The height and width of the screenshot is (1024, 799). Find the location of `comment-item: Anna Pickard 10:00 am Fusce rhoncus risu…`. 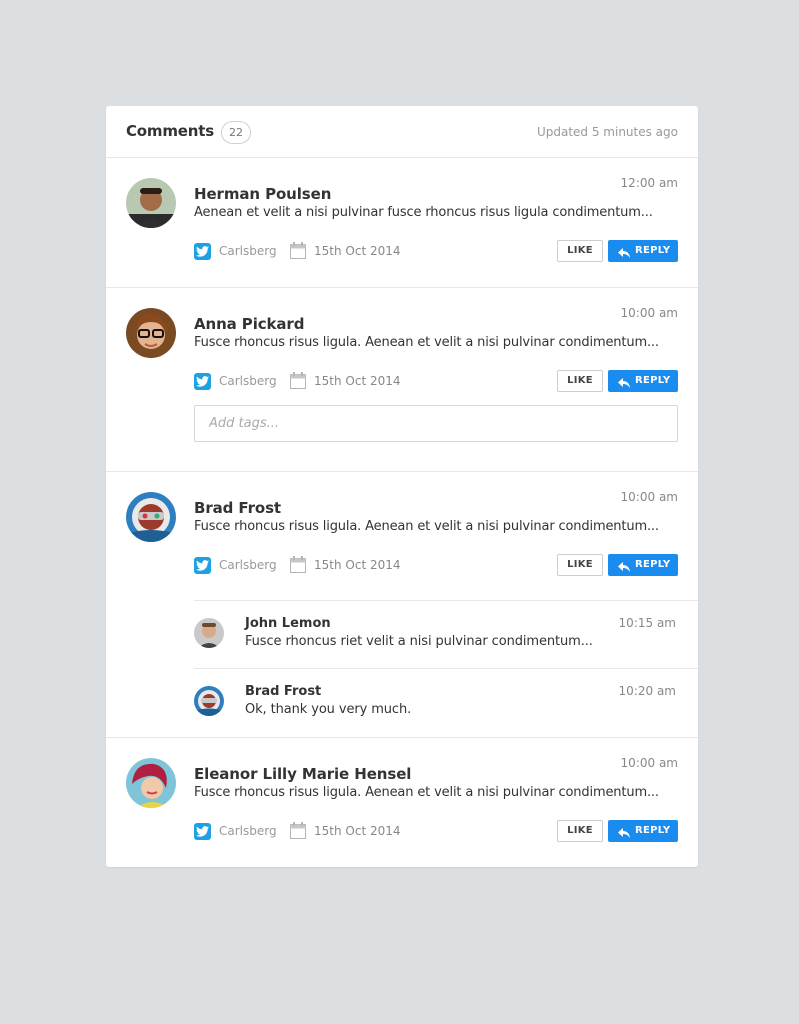

comment-item: Anna Pickard 10:00 am Fusce rhoncus risu… is located at coordinates (402, 380).